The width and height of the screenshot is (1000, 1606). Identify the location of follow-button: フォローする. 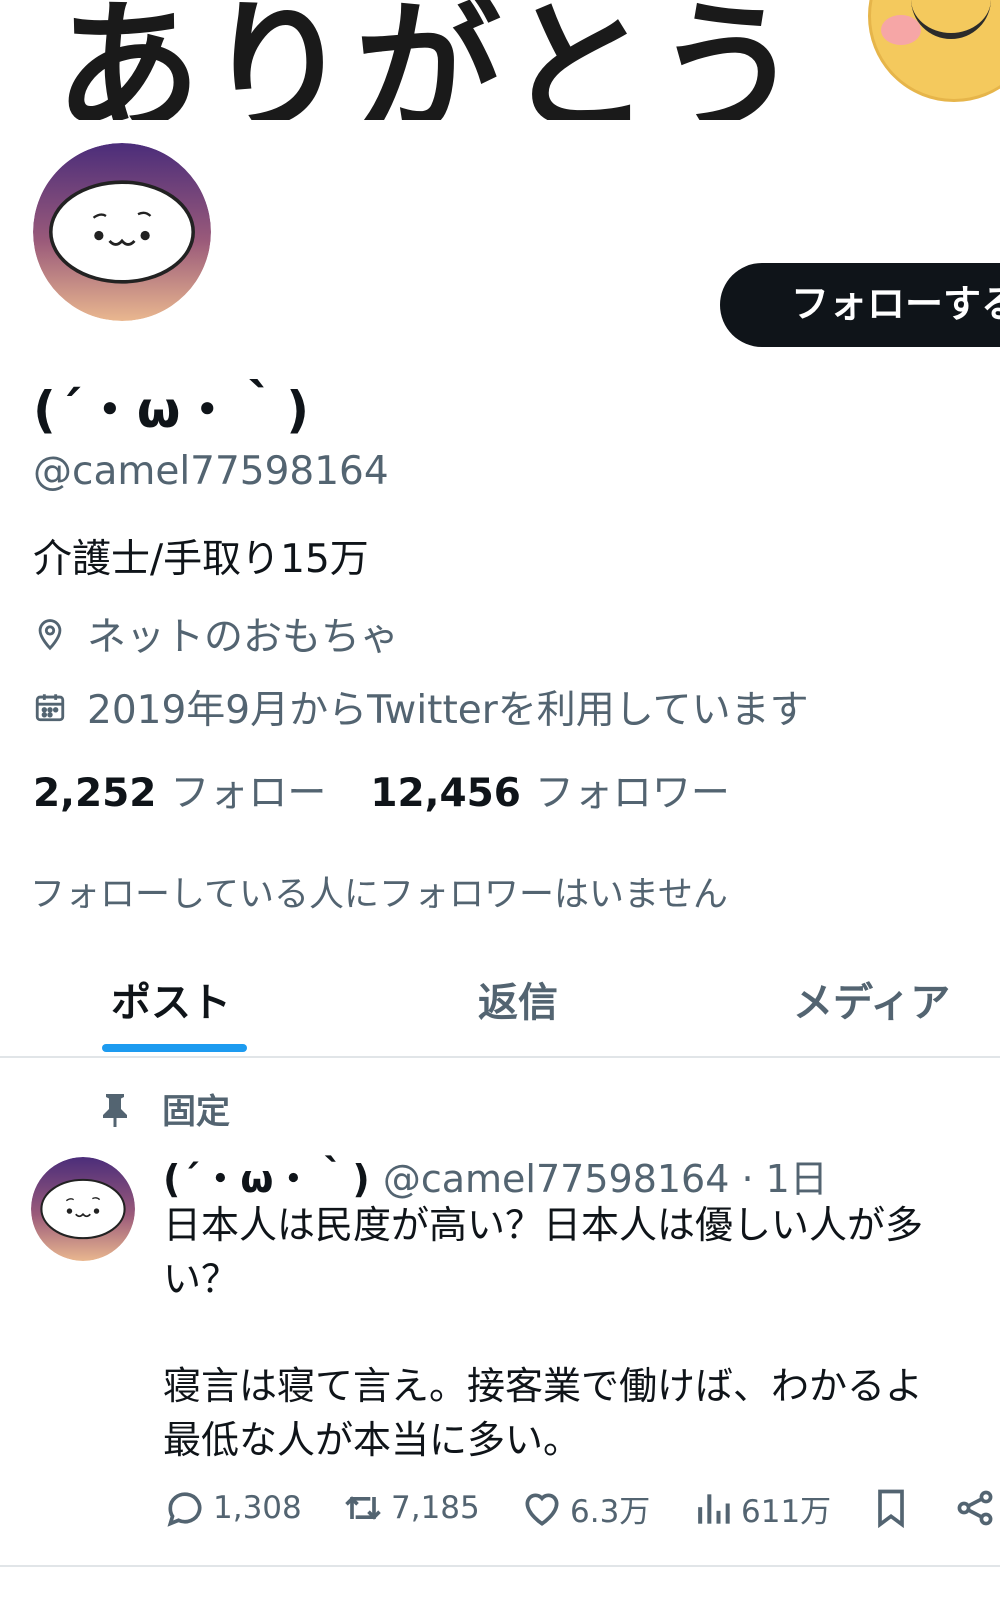
(860, 305).